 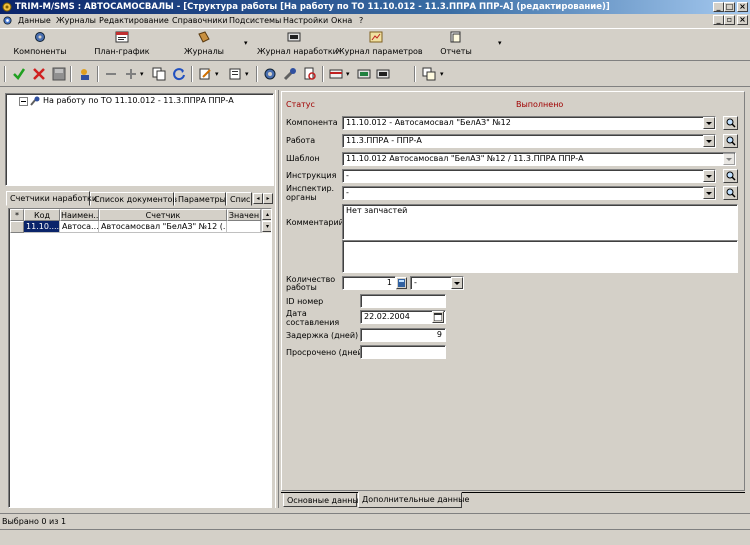 What do you see at coordinates (122, 45) in the screenshot?
I see `schedule-button: План-график` at bounding box center [122, 45].